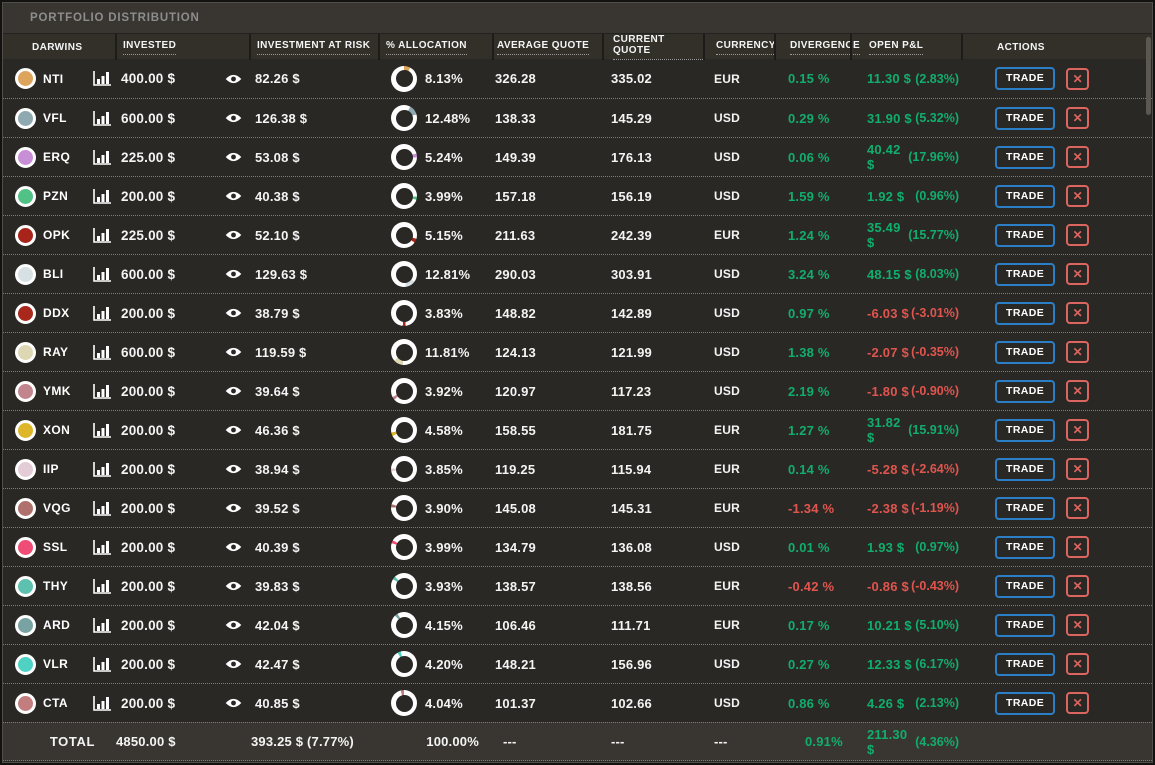  Describe the element at coordinates (404, 118) in the screenshot. I see `allocation-donut-chart` at that location.